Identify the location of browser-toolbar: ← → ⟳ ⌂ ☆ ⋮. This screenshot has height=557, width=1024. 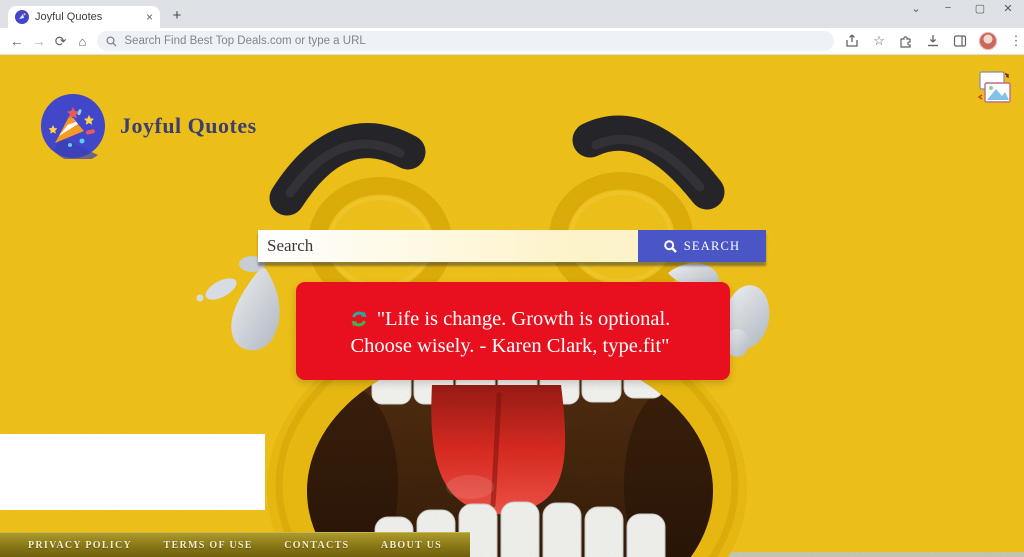
(512, 41).